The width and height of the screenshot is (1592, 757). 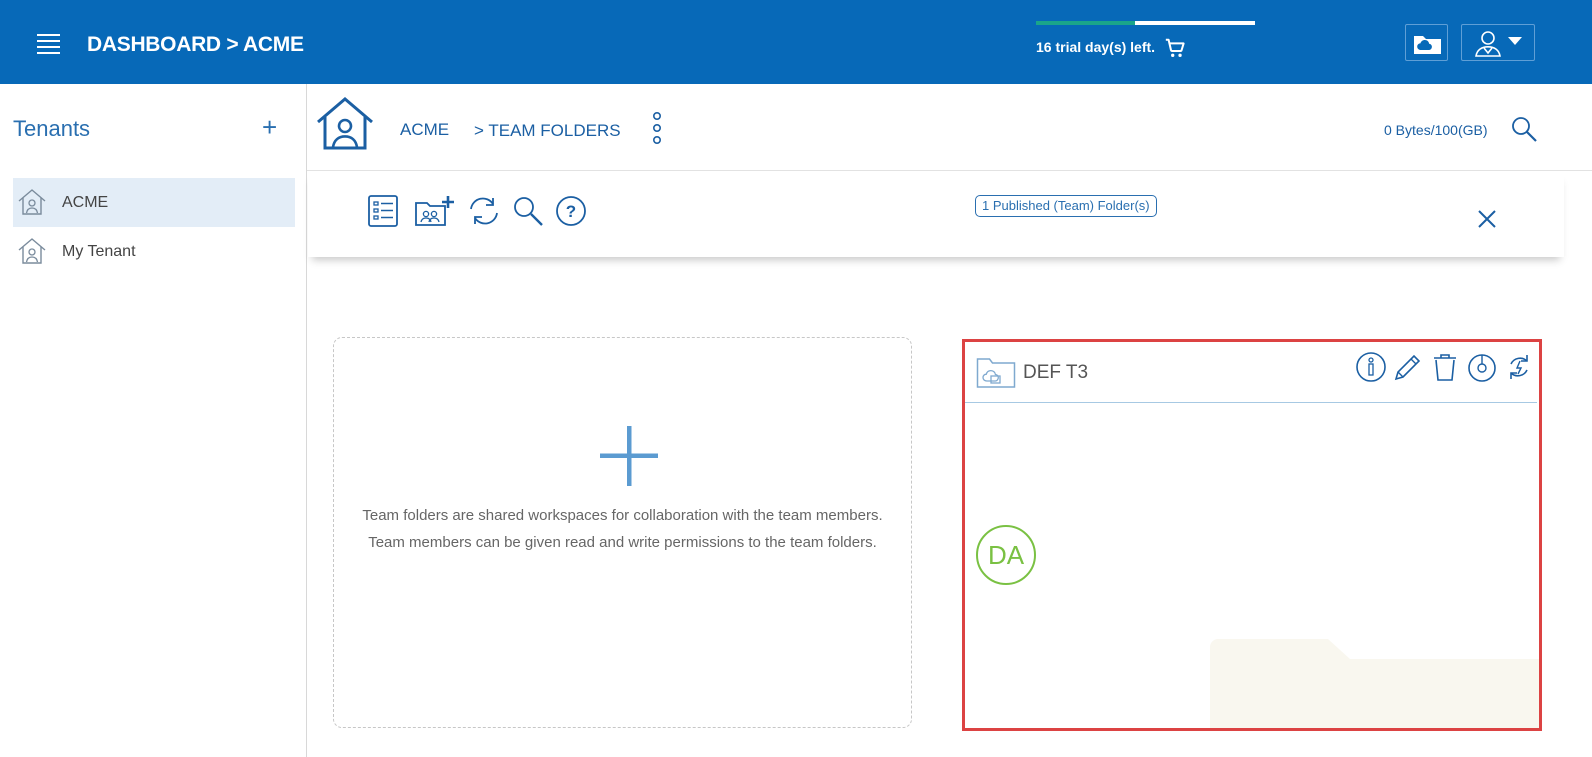 What do you see at coordinates (1488, 44) in the screenshot?
I see `user-icon` at bounding box center [1488, 44].